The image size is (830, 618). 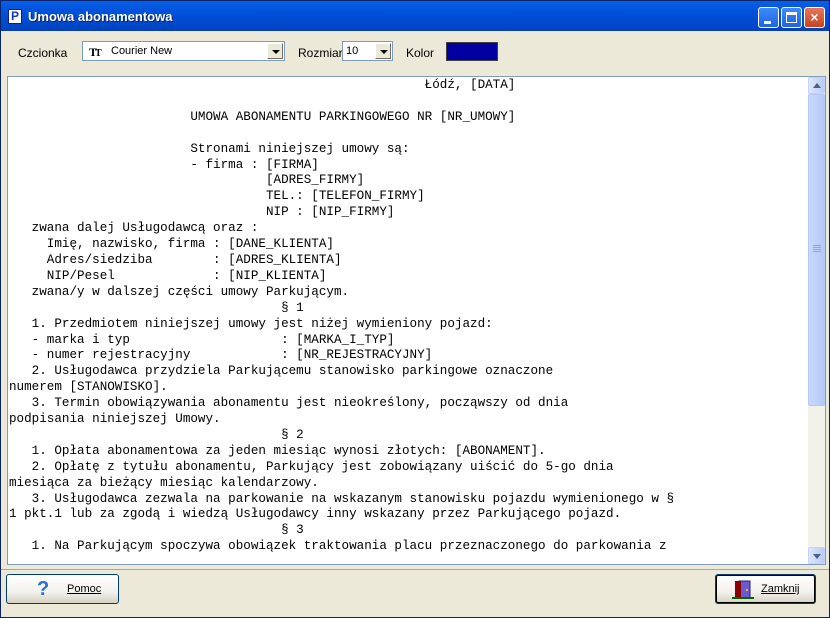 What do you see at coordinates (816, 85) in the screenshot?
I see `scroll-up-arrow-icon` at bounding box center [816, 85].